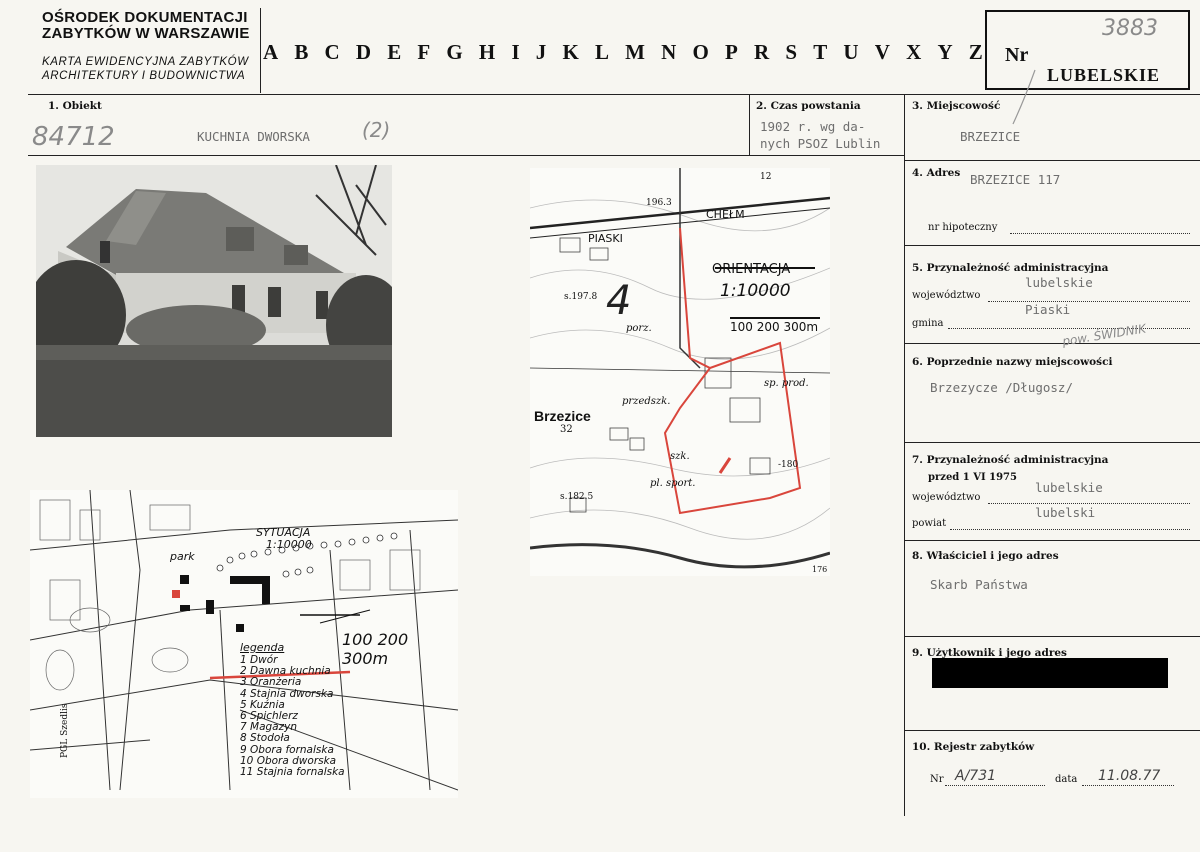 The height and width of the screenshot is (852, 1200). What do you see at coordinates (577, 497) in the screenshot?
I see `map-label: s.182.5` at bounding box center [577, 497].